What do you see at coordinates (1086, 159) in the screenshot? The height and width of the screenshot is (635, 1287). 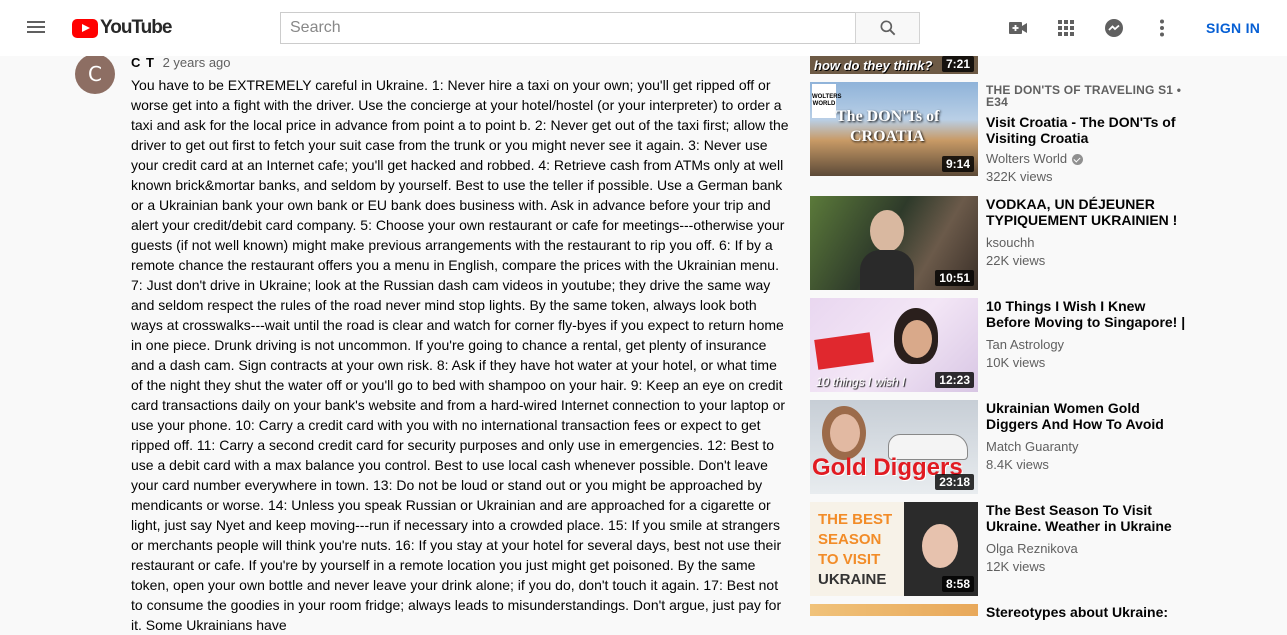 I see `video-channel: Wolters World` at bounding box center [1086, 159].